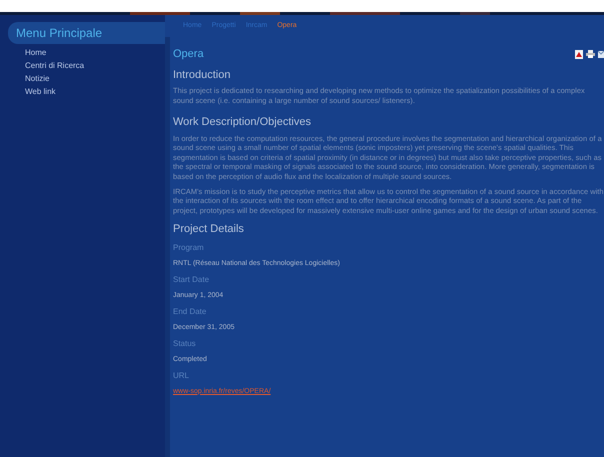 Image resolution: width=604 pixels, height=457 pixels. Describe the element at coordinates (188, 248) in the screenshot. I see `field-label: Program` at that location.